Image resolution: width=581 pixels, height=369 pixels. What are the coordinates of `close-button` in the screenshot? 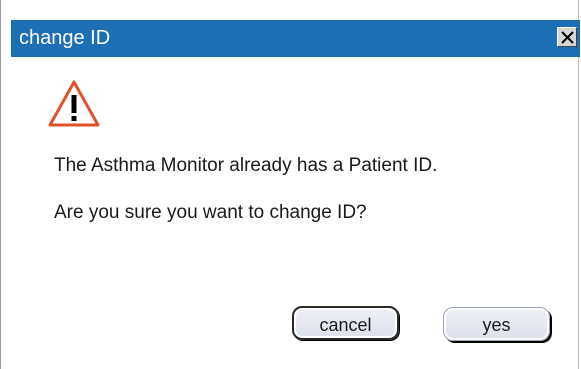 It's located at (567, 37).